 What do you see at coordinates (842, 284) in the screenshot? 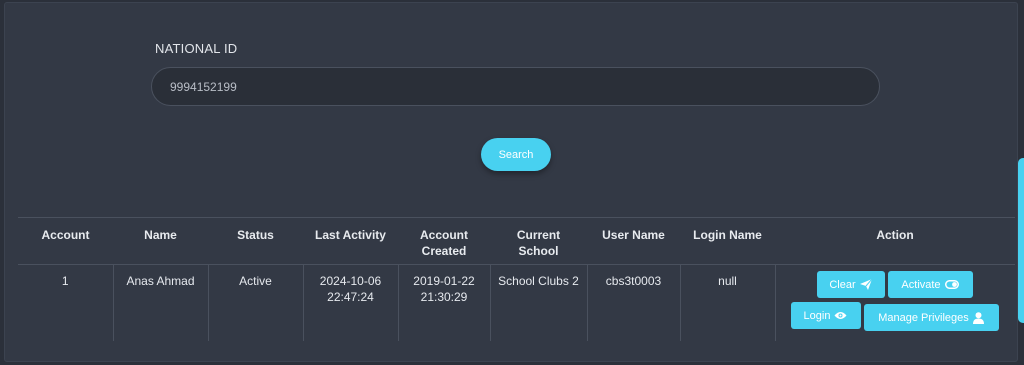
I see `clear-button-label: Clear` at bounding box center [842, 284].